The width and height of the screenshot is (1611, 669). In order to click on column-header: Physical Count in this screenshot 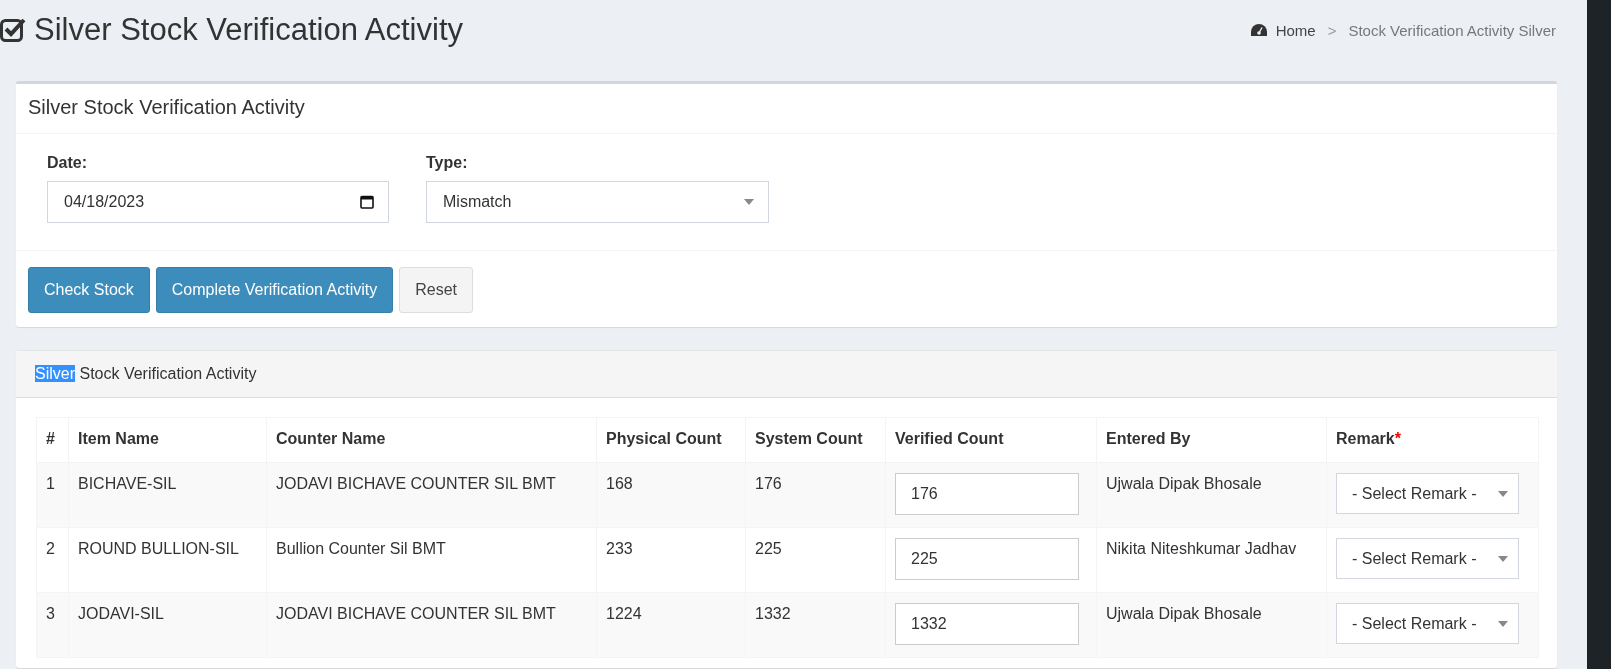, I will do `click(671, 440)`.